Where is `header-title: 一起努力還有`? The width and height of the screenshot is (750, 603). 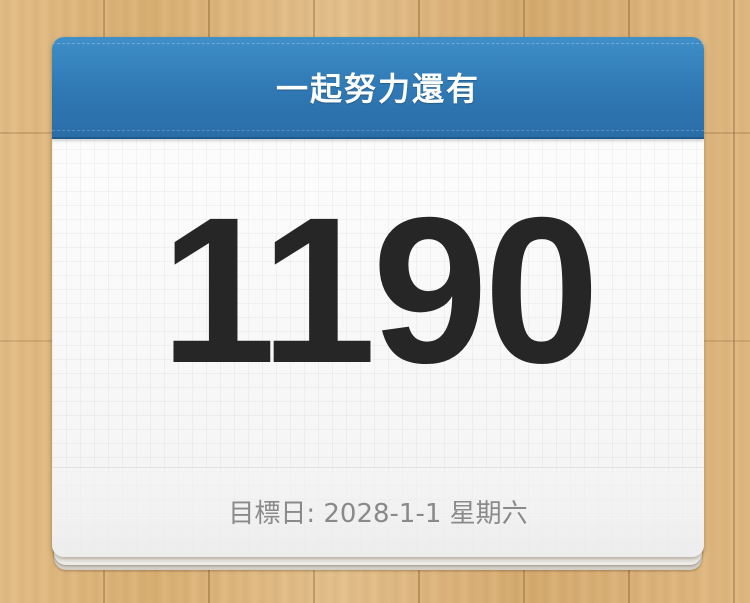 header-title: 一起努力還有 is located at coordinates (377, 89).